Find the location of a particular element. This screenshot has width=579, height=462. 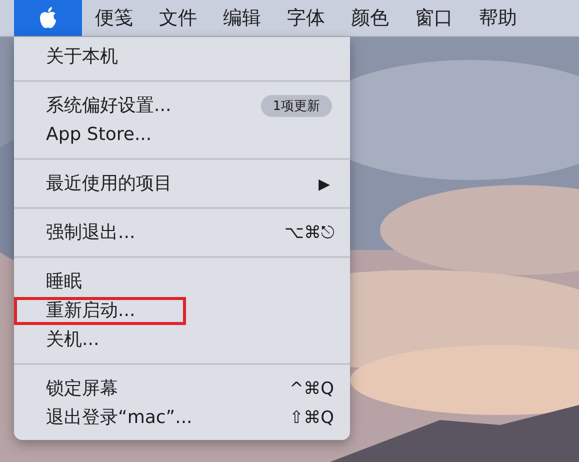

submenu-arrow: ▶ is located at coordinates (324, 183).